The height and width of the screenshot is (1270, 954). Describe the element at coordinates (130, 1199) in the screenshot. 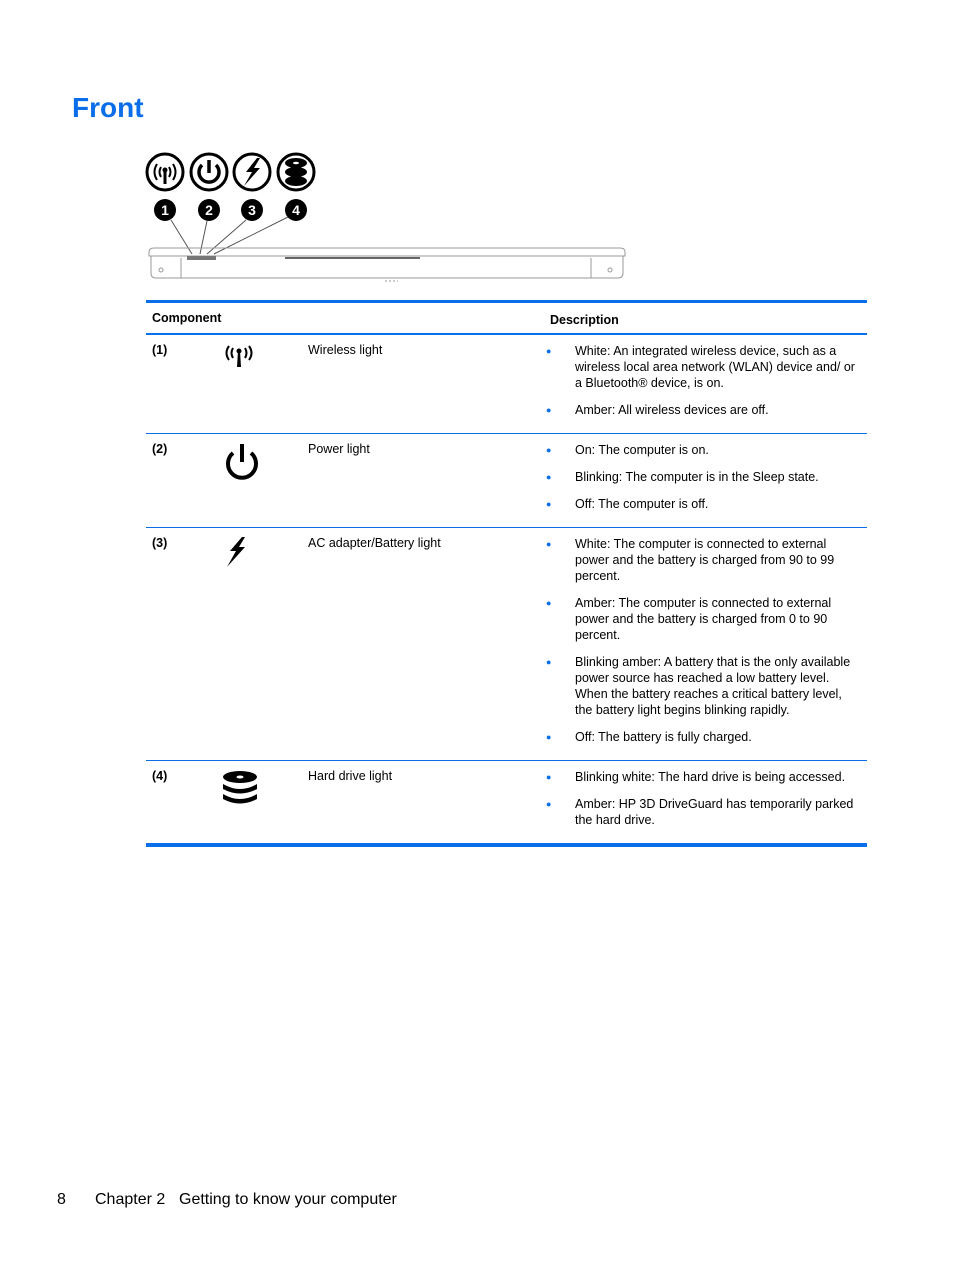

I see `chapter-label: Chapter 2` at that location.